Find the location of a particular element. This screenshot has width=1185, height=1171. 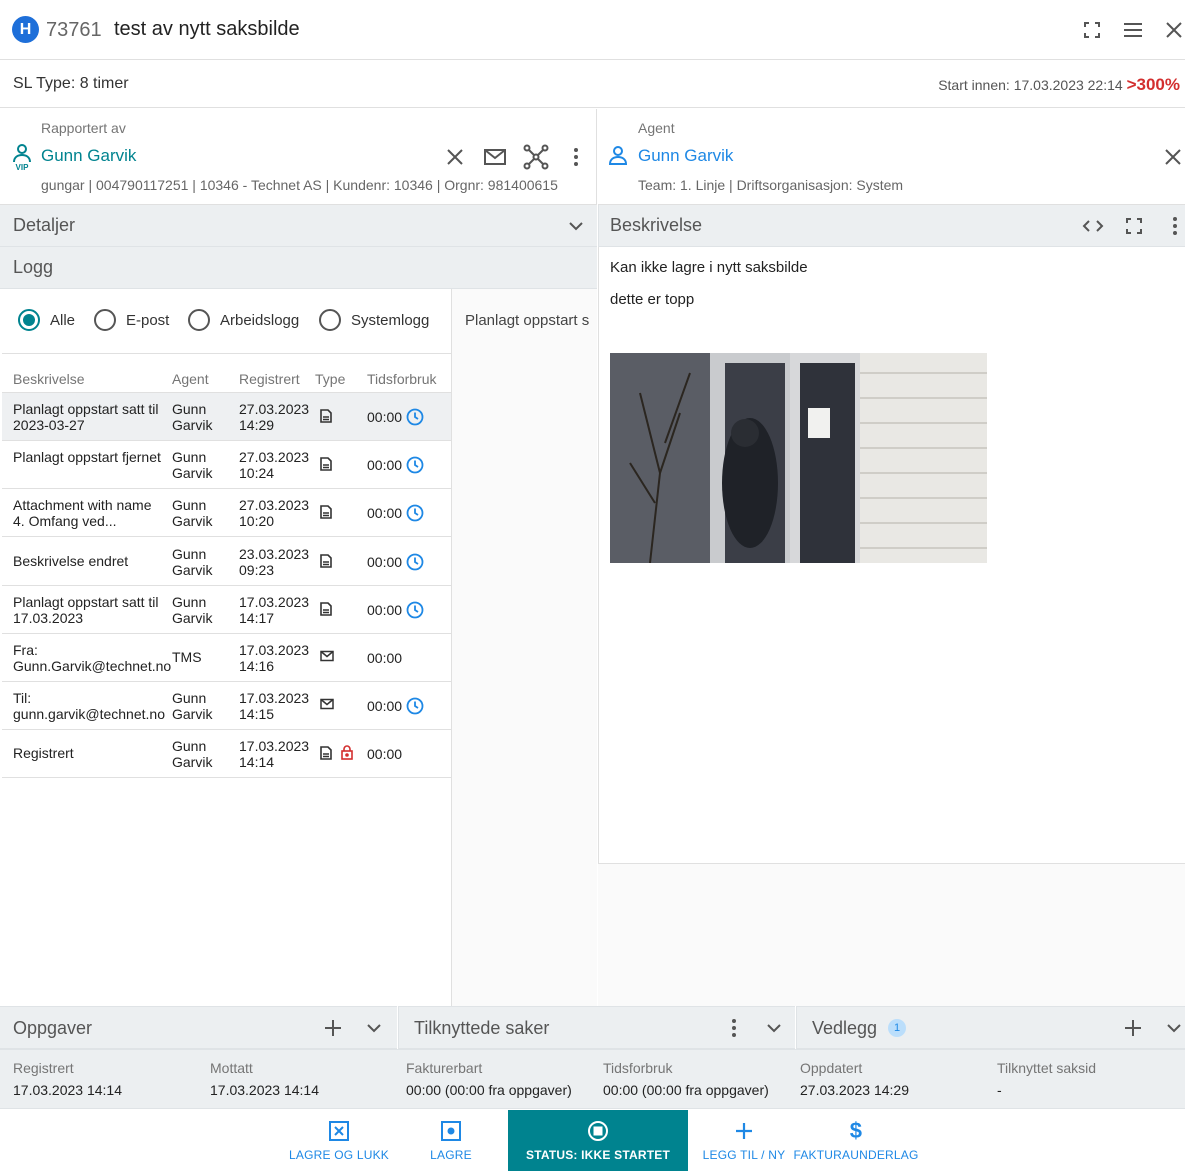

save-and-close-button: LAGRE OG LUKK is located at coordinates (339, 1140).